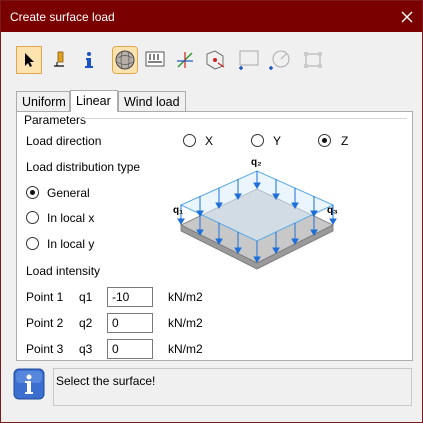  I want to click on info-tool-button, so click(89, 60).